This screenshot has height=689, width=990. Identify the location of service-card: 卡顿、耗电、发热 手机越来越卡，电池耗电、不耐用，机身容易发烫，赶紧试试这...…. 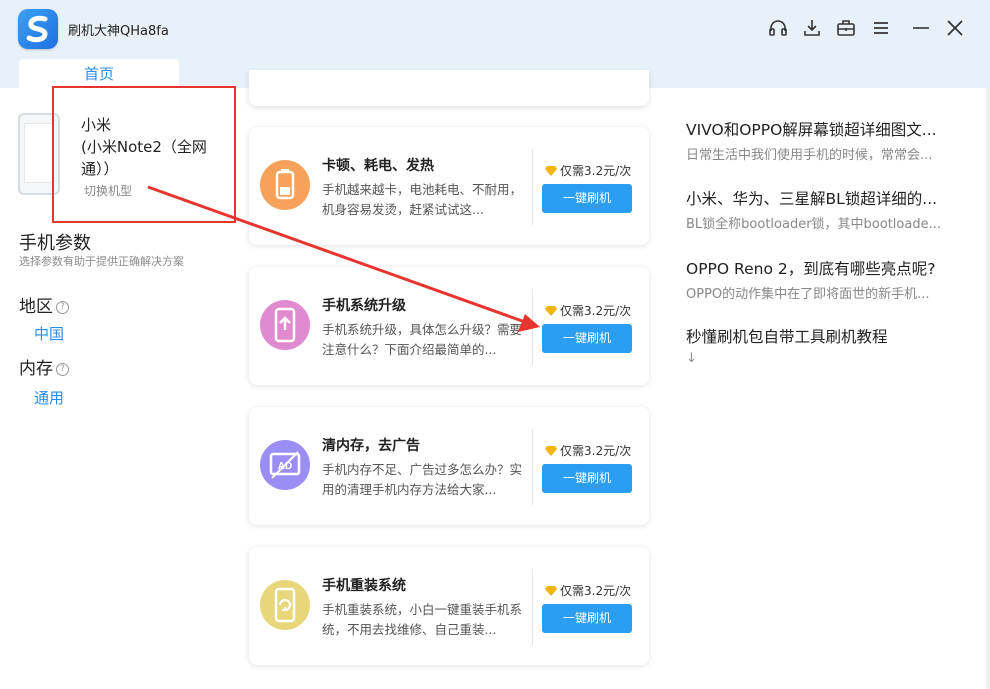
(449, 186).